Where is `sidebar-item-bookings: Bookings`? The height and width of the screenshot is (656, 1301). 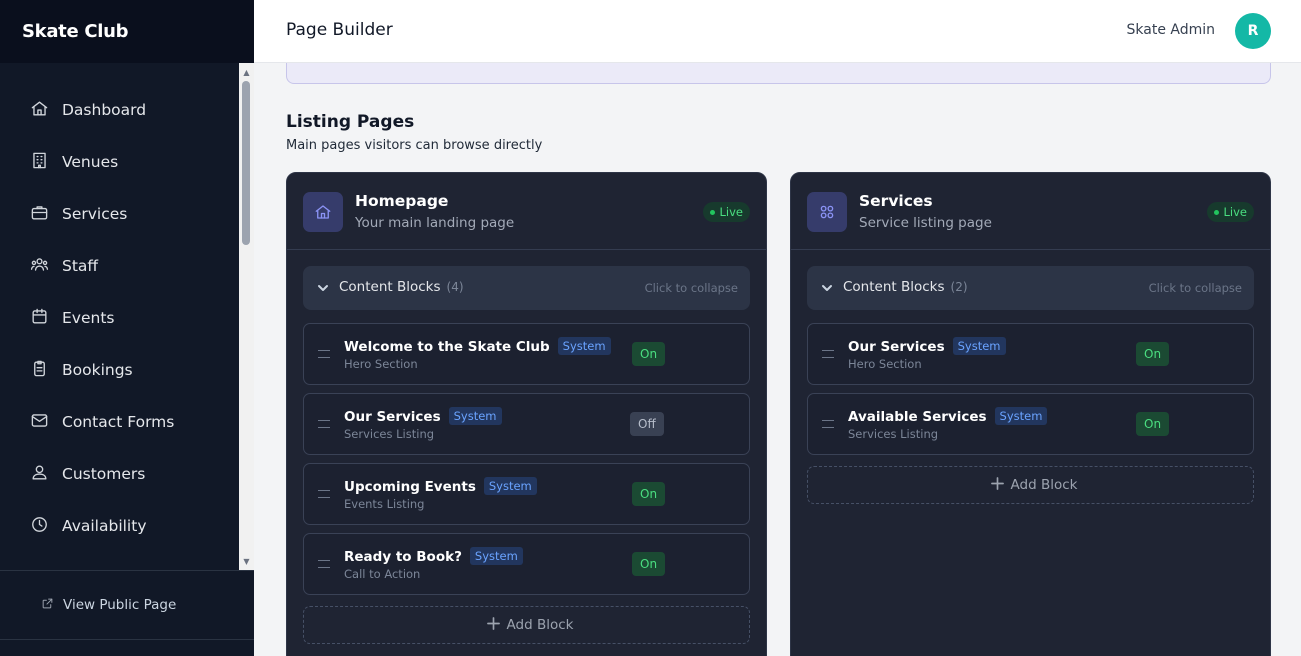
sidebar-item-bookings: Bookings is located at coordinates (119, 370).